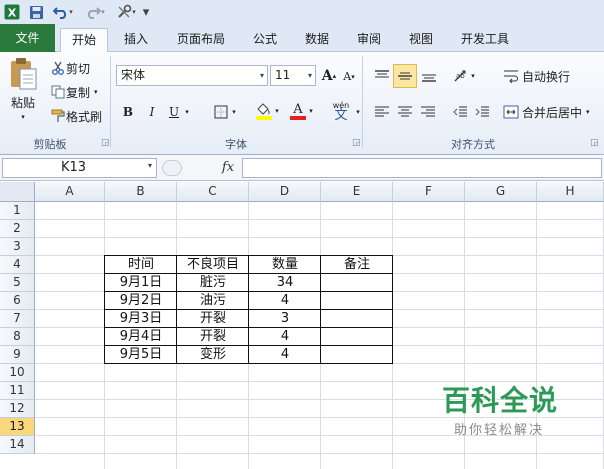 This screenshot has width=604, height=469. What do you see at coordinates (17, 283) in the screenshot?
I see `row-header-5: 5` at bounding box center [17, 283].